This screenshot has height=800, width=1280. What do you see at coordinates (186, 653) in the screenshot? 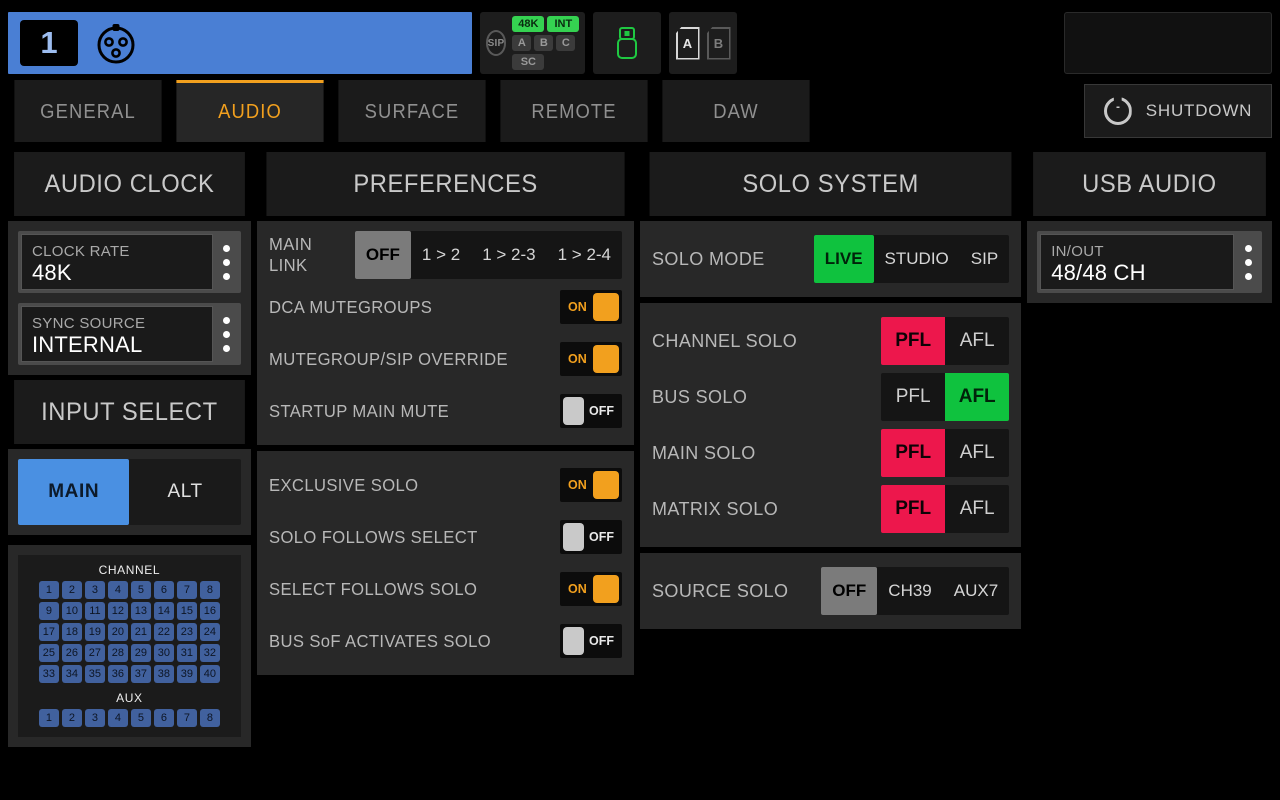
I see `channel-cell: 31` at bounding box center [186, 653].